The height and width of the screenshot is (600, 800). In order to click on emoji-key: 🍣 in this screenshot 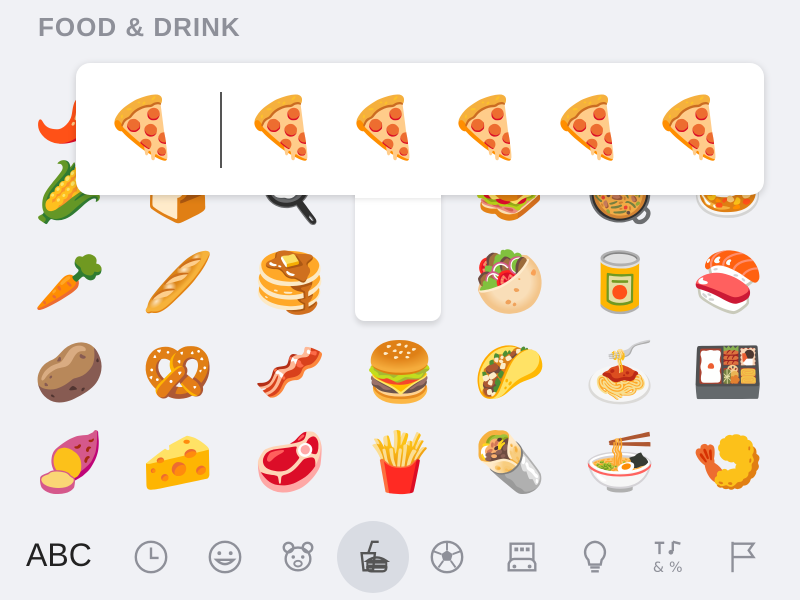, I will do `click(728, 282)`.